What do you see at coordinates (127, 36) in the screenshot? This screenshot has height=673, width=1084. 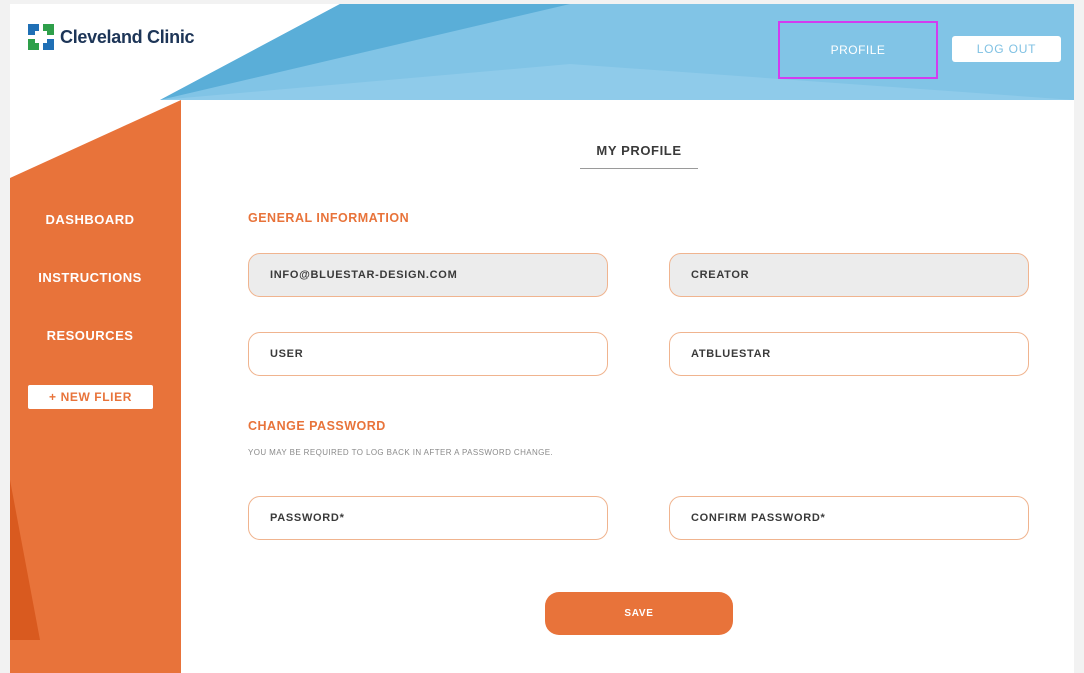 I see `brand-name: Cleveland Clinic` at bounding box center [127, 36].